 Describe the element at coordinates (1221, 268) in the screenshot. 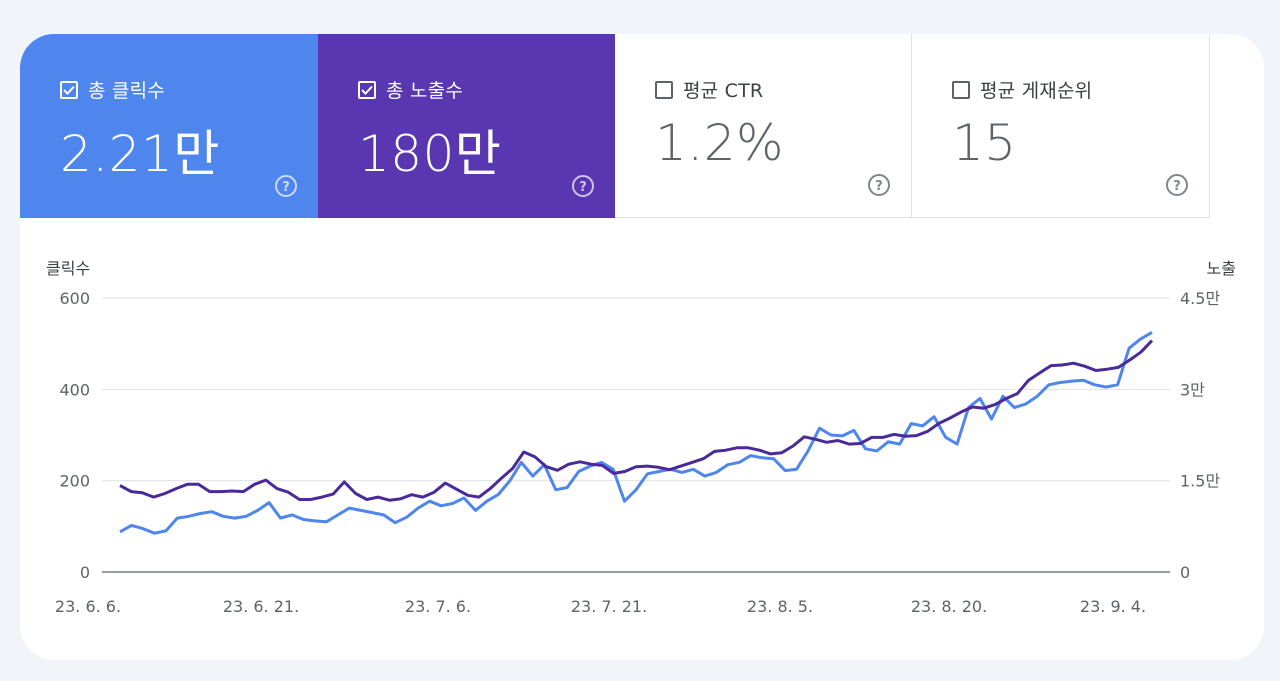

I see `y2-axis-title: 노출` at that location.